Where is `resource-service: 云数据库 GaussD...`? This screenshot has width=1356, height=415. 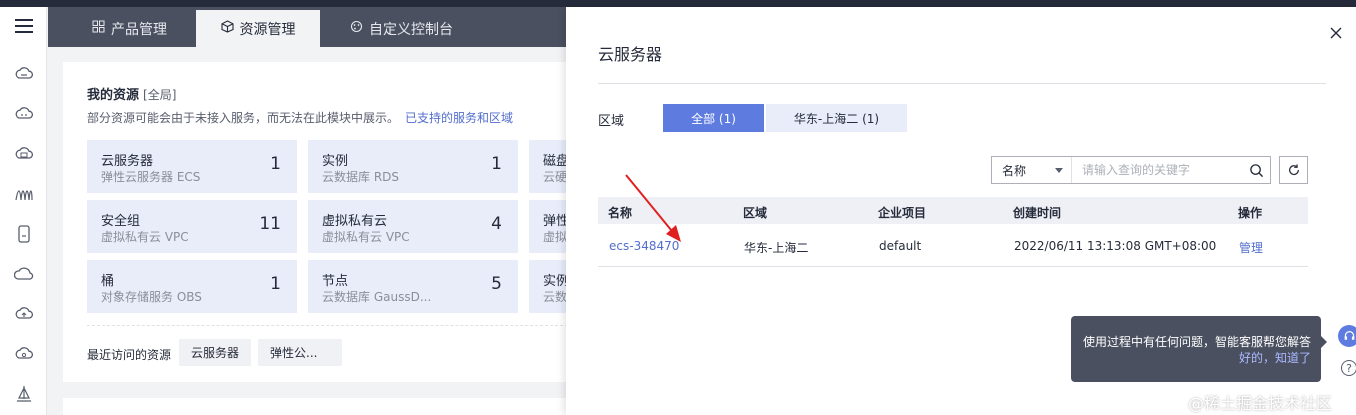
resource-service: 云数据库 GaussD... is located at coordinates (377, 297).